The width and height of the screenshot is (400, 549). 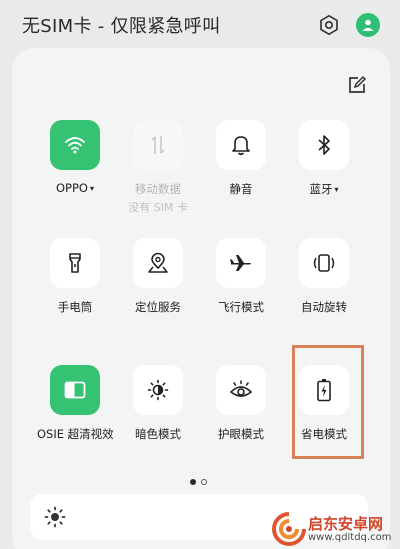 I want to click on sun-icon, so click(x=55, y=517).